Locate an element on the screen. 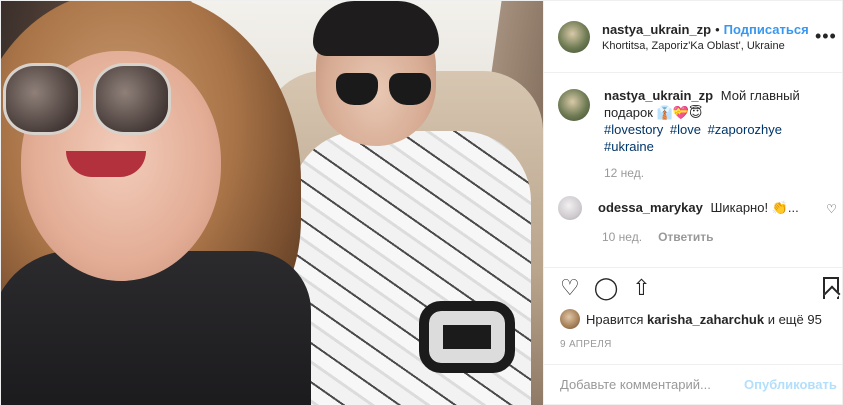  header-line: nastya_ukrain_zp • Подписаться is located at coordinates (705, 29).